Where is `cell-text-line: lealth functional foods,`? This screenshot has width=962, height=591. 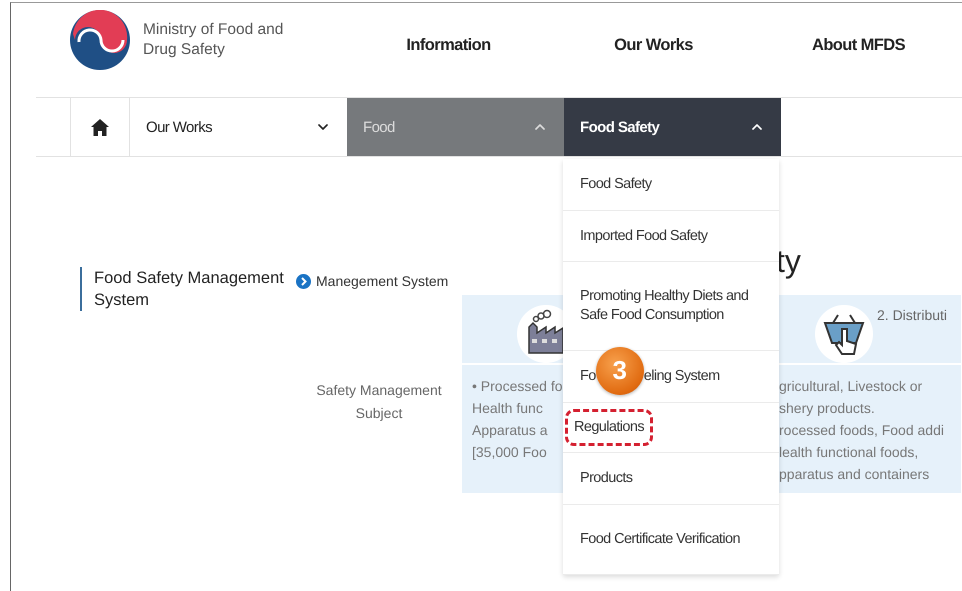
cell-text-line: lealth functional foods, is located at coordinates (848, 452).